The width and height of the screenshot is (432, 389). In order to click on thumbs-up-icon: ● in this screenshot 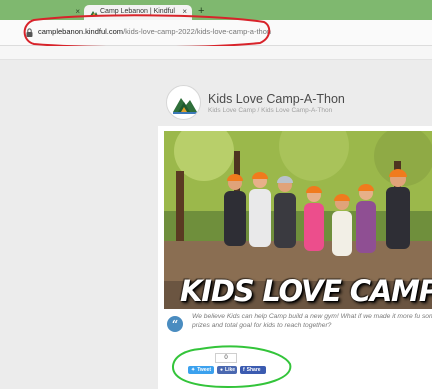, I will do `click(222, 370)`.